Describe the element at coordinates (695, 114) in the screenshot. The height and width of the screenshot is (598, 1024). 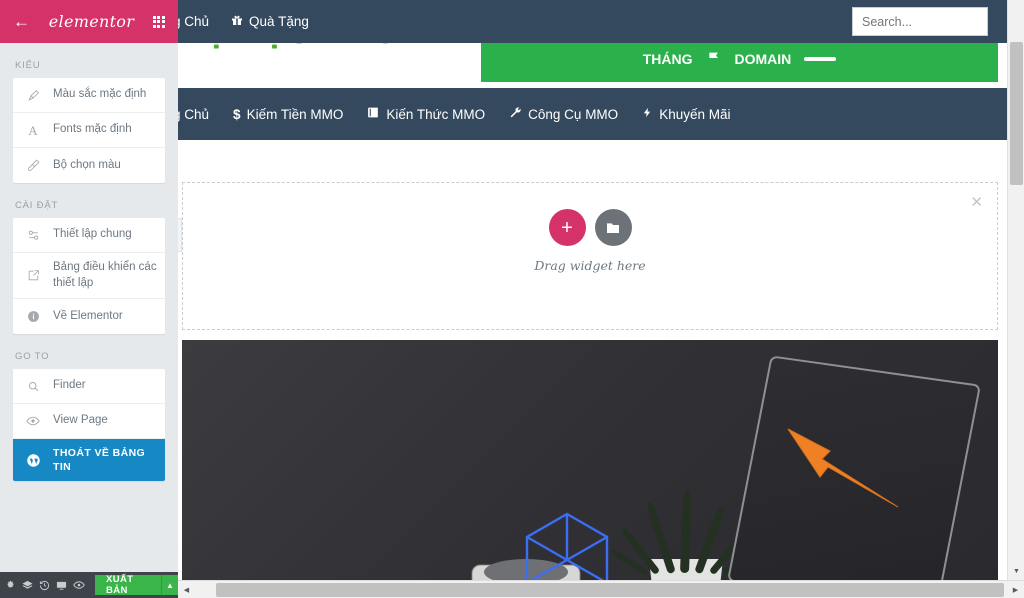
I see `nav-label: Khuyến Mãi` at that location.